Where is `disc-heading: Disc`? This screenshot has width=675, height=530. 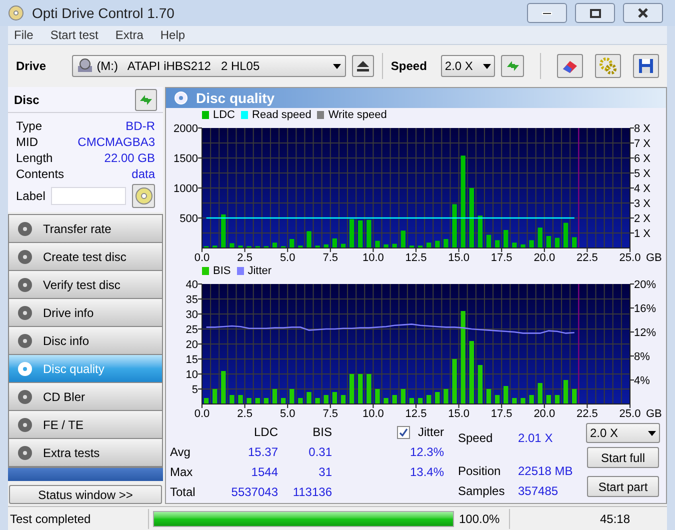
disc-heading: Disc is located at coordinates (27, 100).